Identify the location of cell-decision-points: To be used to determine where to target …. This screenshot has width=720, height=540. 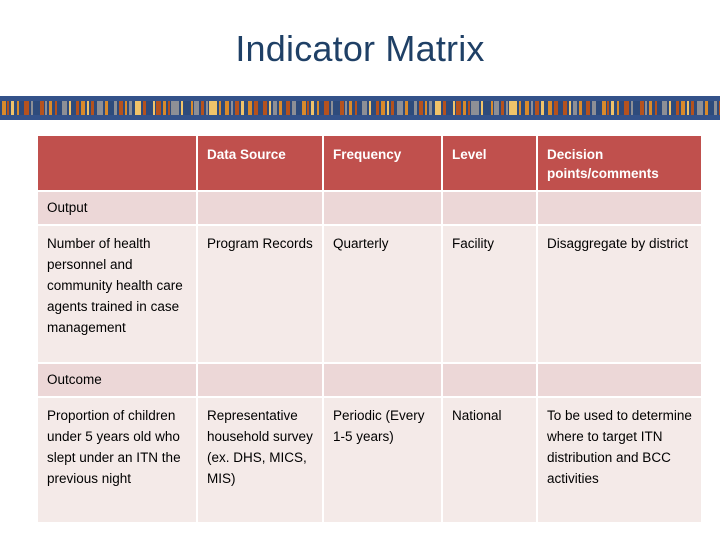
(619, 460).